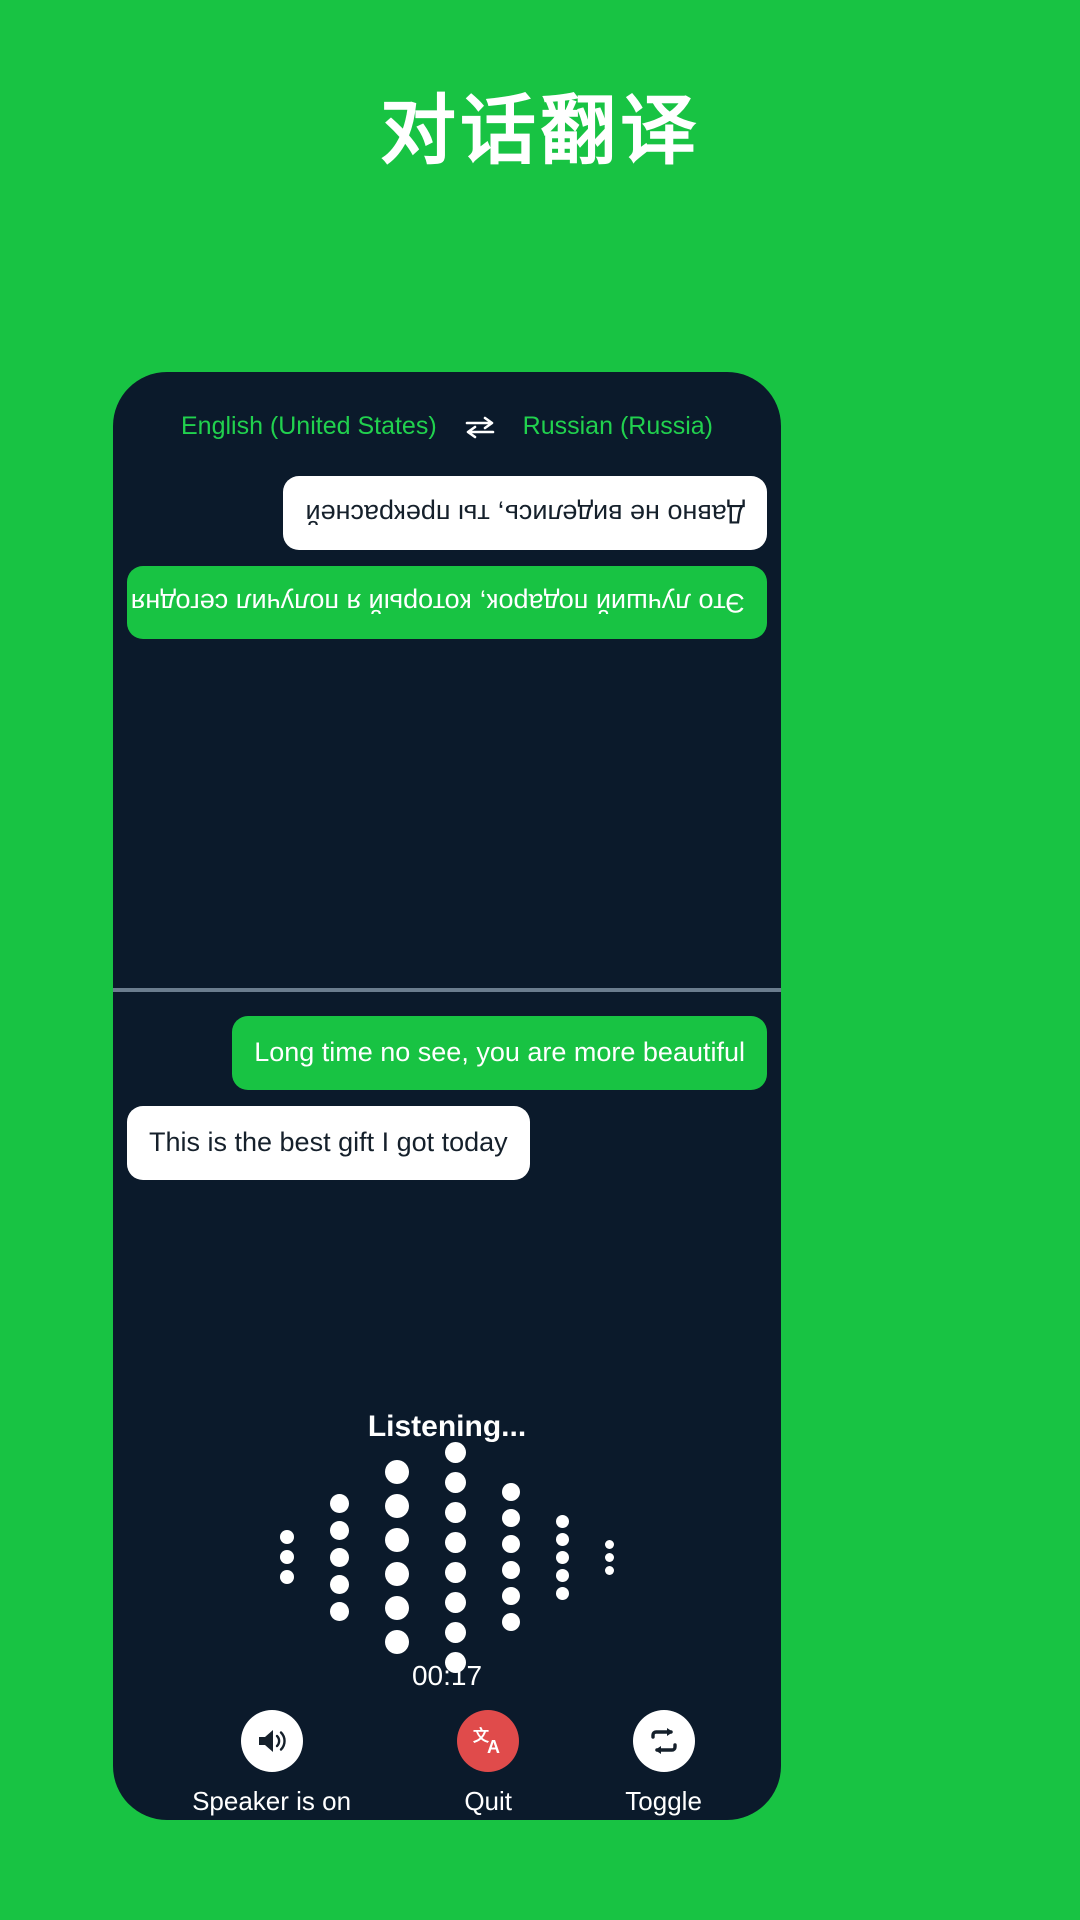  I want to click on audio-waveform, so click(447, 1557).